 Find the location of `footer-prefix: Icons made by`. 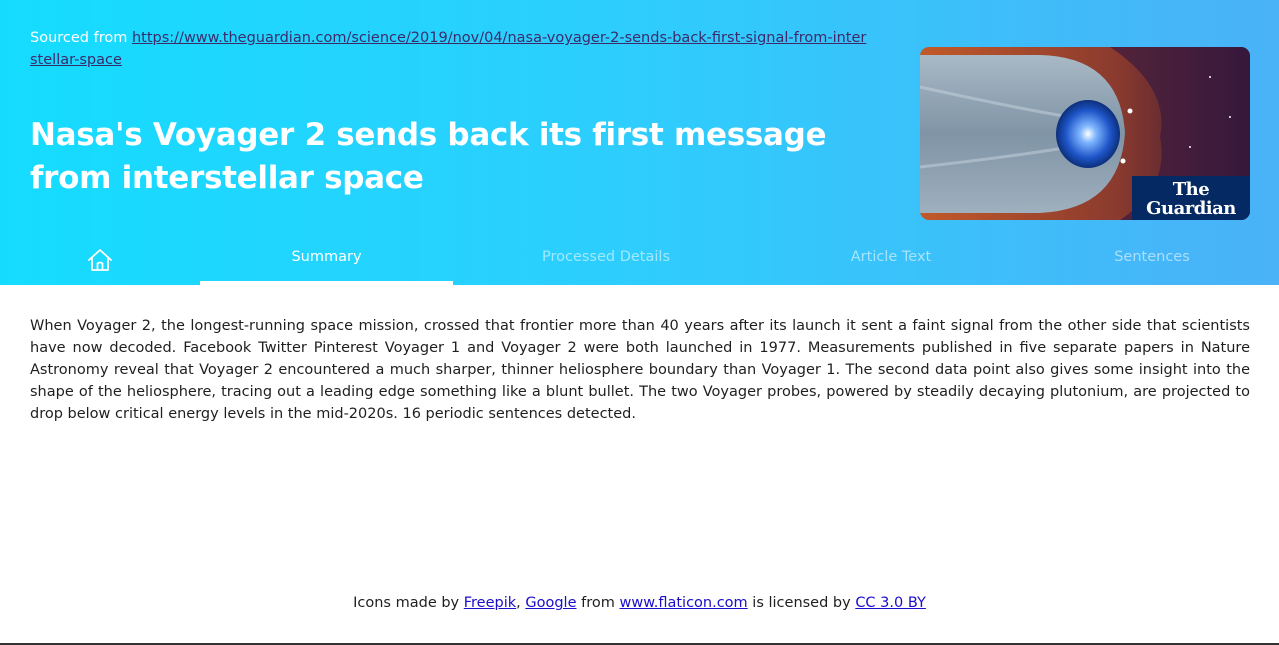

footer-prefix: Icons made by is located at coordinates (406, 603).